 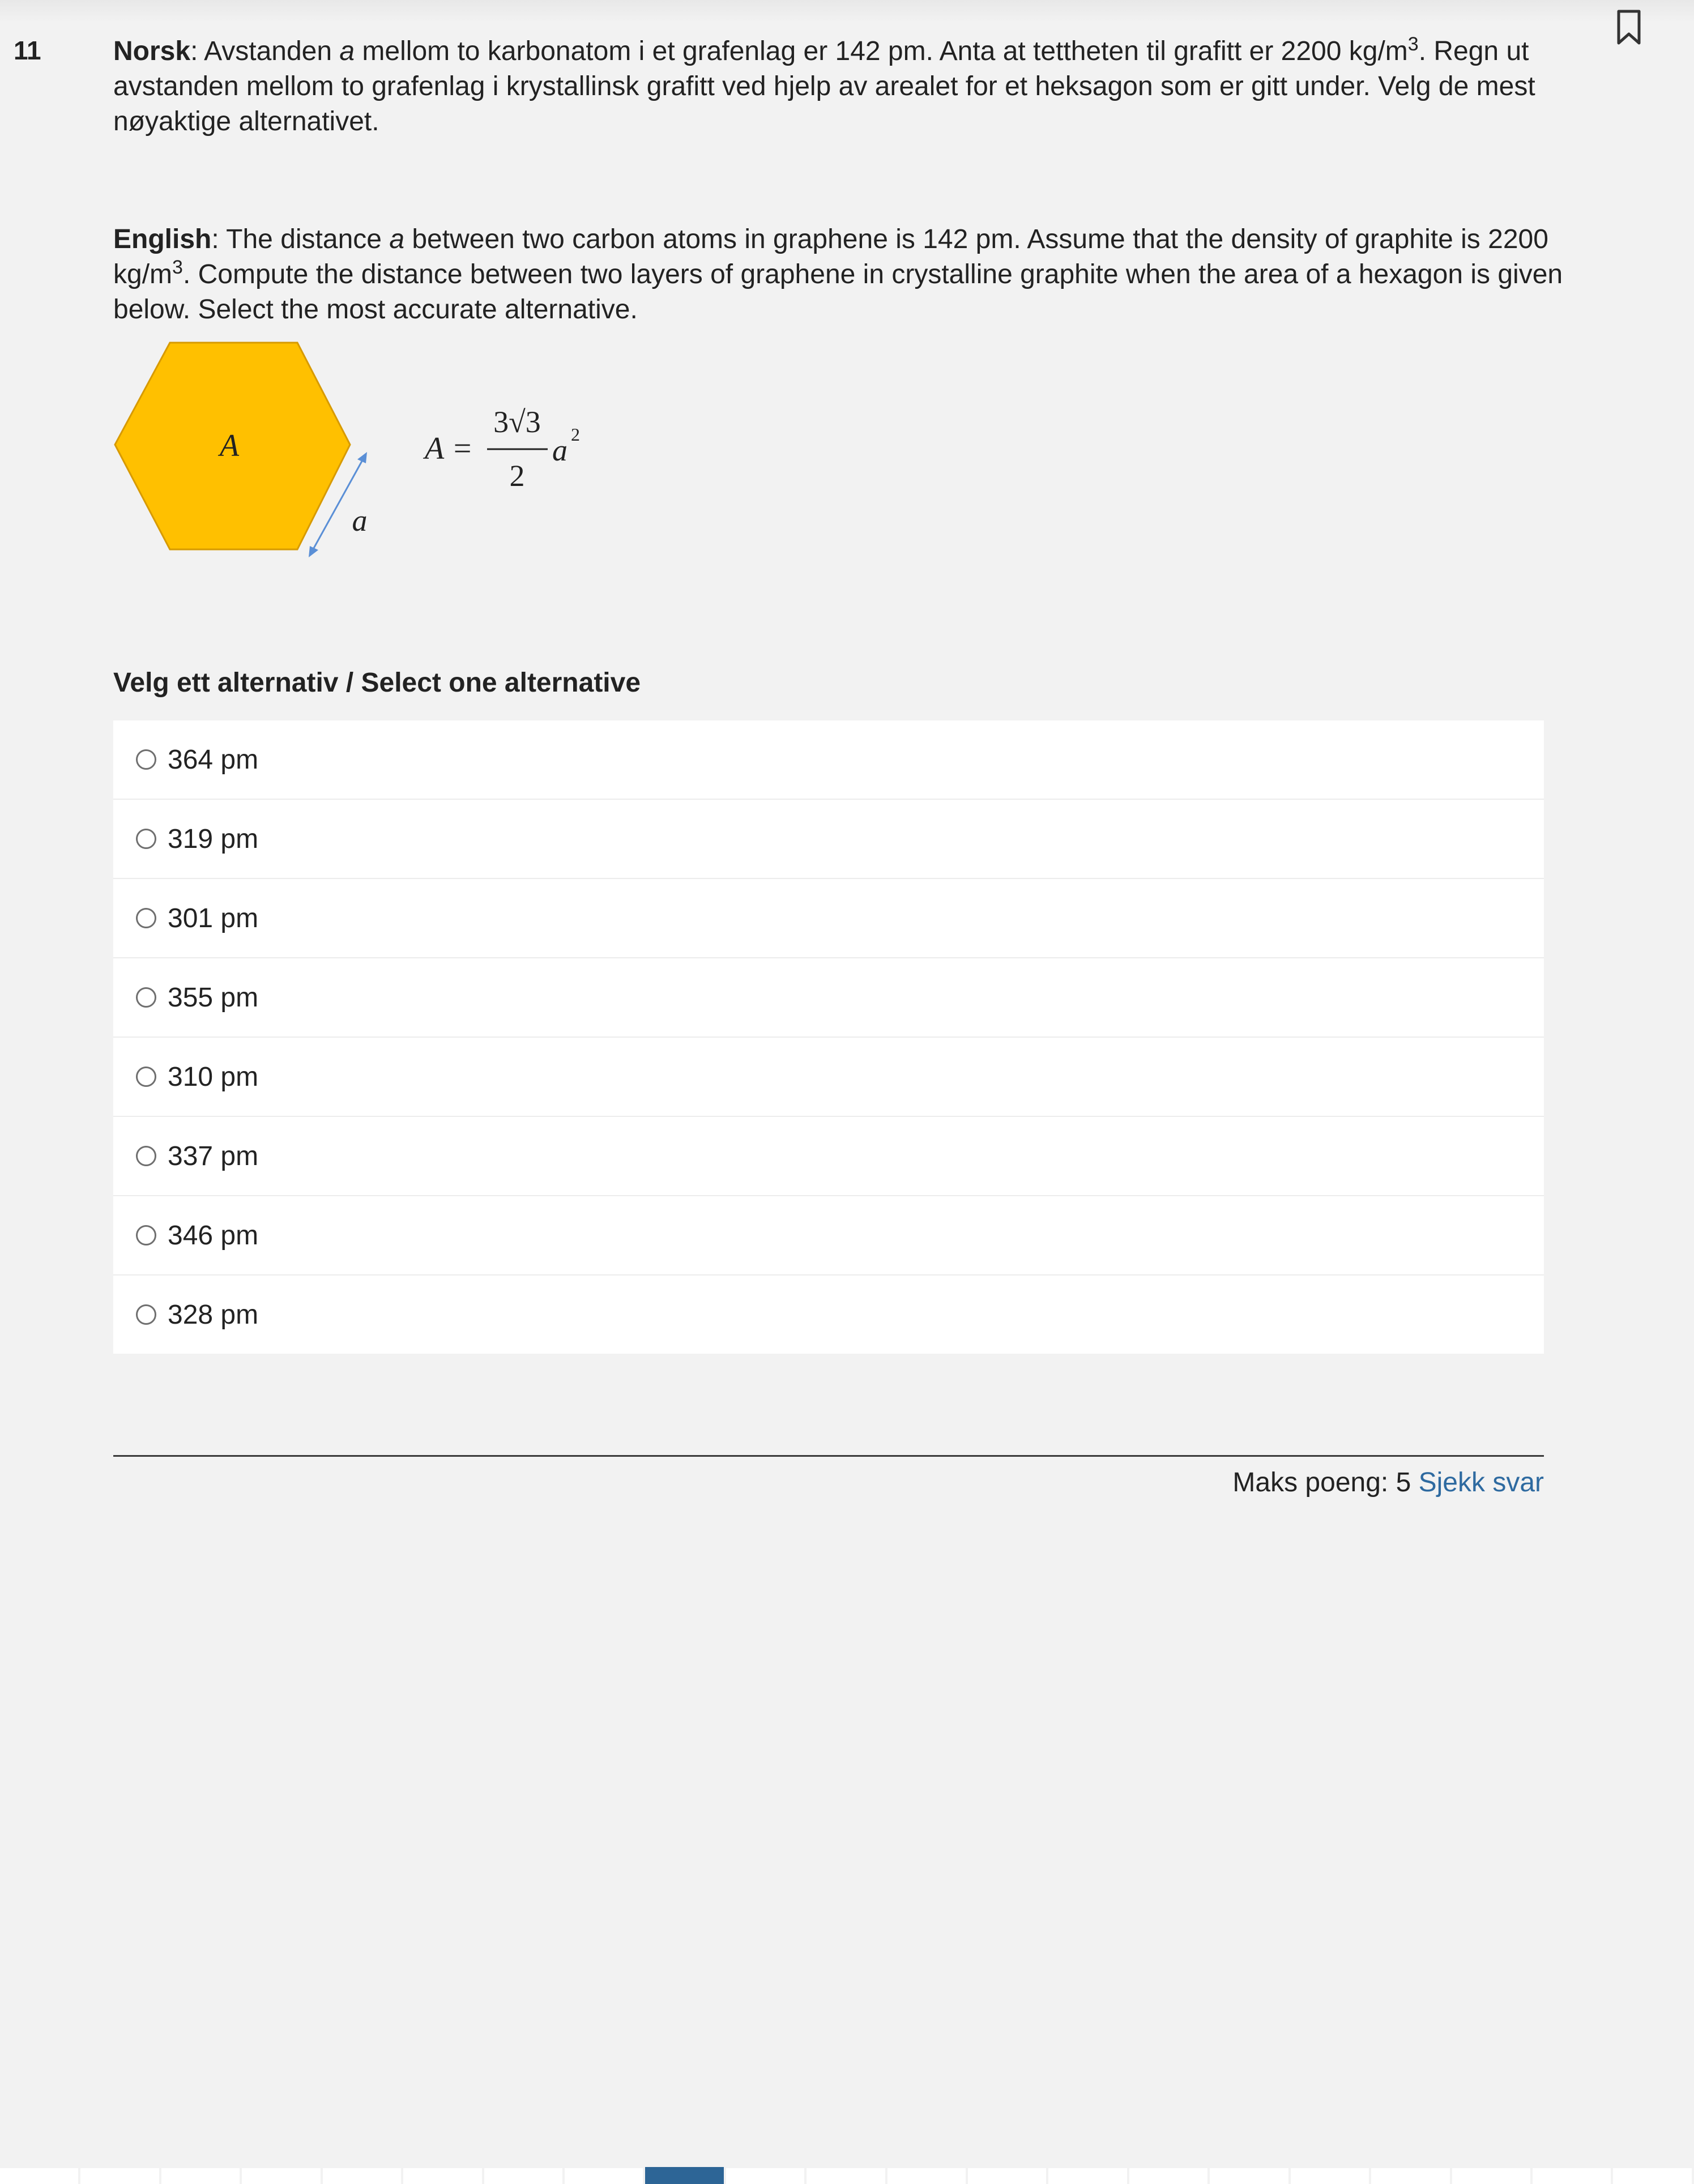 I want to click on nav-segment-current, so click(x=686, y=2175).